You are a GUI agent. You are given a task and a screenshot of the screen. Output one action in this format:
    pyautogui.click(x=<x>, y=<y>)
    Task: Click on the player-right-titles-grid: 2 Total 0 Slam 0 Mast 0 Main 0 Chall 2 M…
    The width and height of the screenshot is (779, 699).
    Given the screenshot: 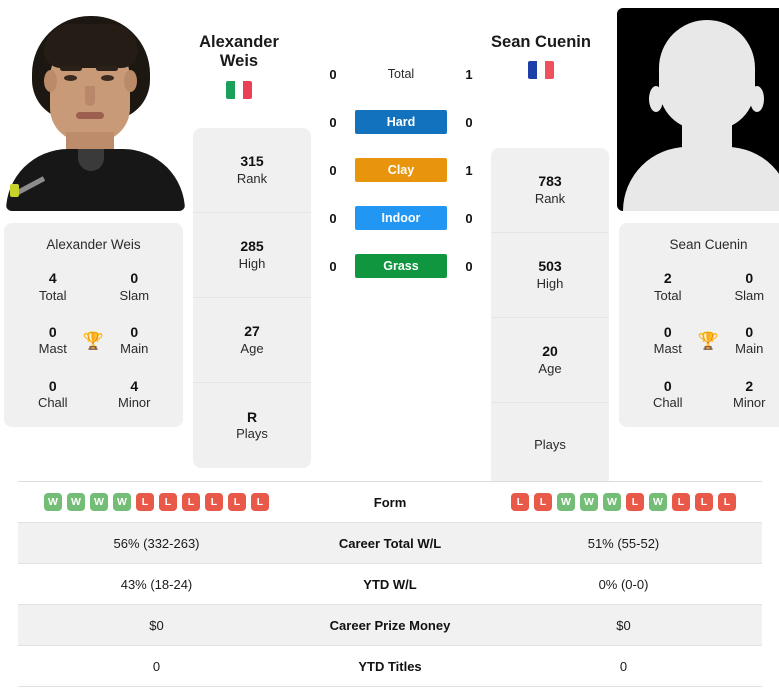 What is the action you would take?
    pyautogui.click(x=703, y=340)
    